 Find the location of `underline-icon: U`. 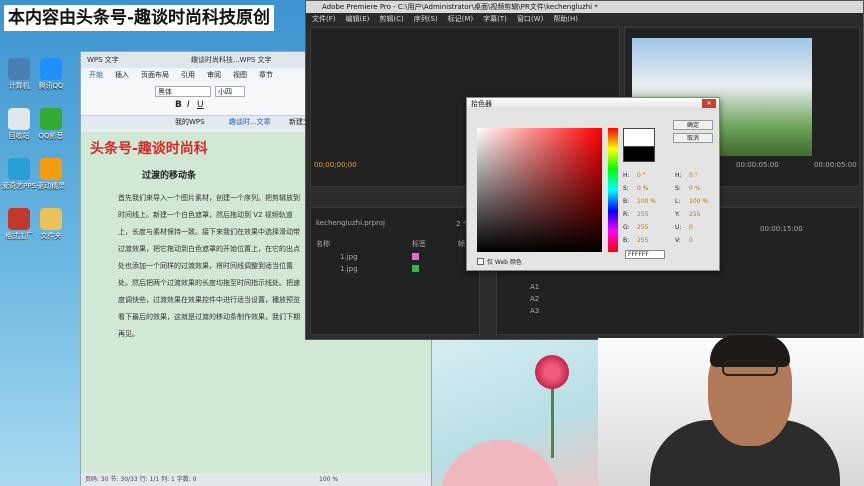

underline-icon: U is located at coordinates (200, 105).